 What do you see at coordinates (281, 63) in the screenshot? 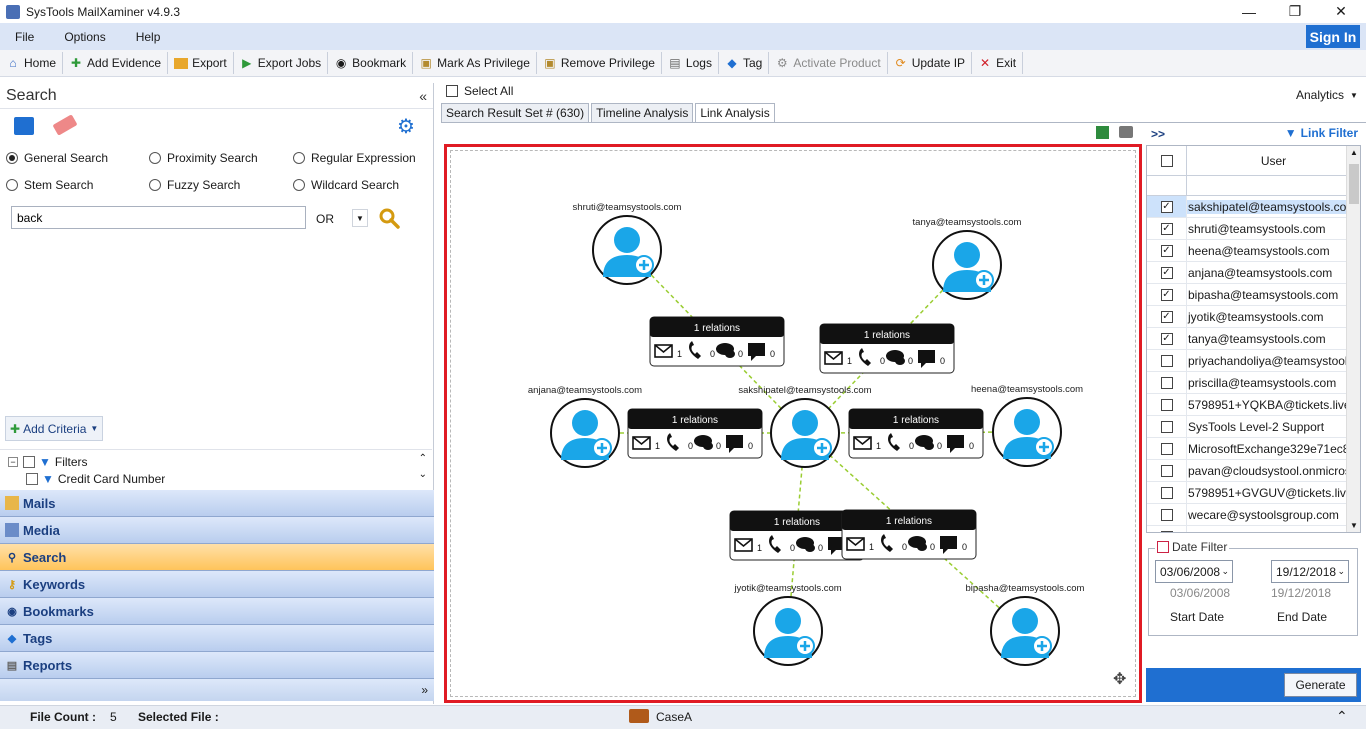
I see `export-jobs-button: ▶ Export Jobs` at bounding box center [281, 63].